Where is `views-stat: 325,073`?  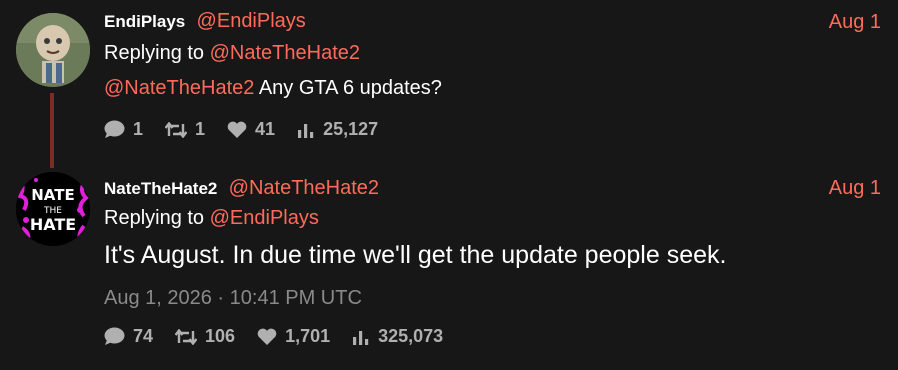
views-stat: 325,073 is located at coordinates (397, 336).